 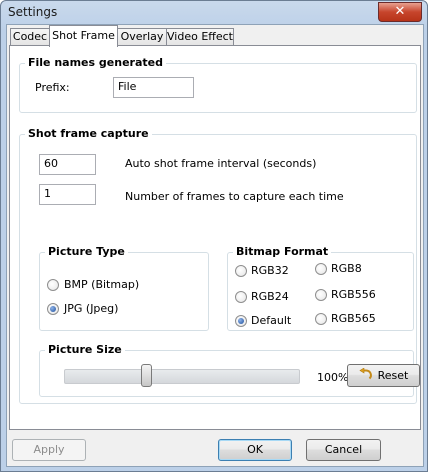 What do you see at coordinates (346, 268) in the screenshot?
I see `radio-rgb8-label: RGB8` at bounding box center [346, 268].